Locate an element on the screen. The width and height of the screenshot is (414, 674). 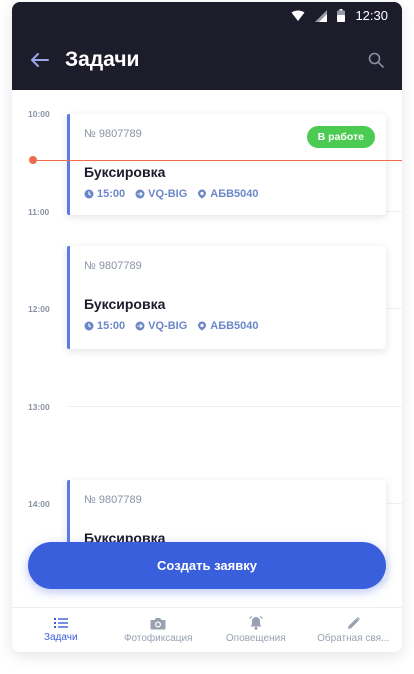
create-request-button: Создать заявку is located at coordinates (207, 565).